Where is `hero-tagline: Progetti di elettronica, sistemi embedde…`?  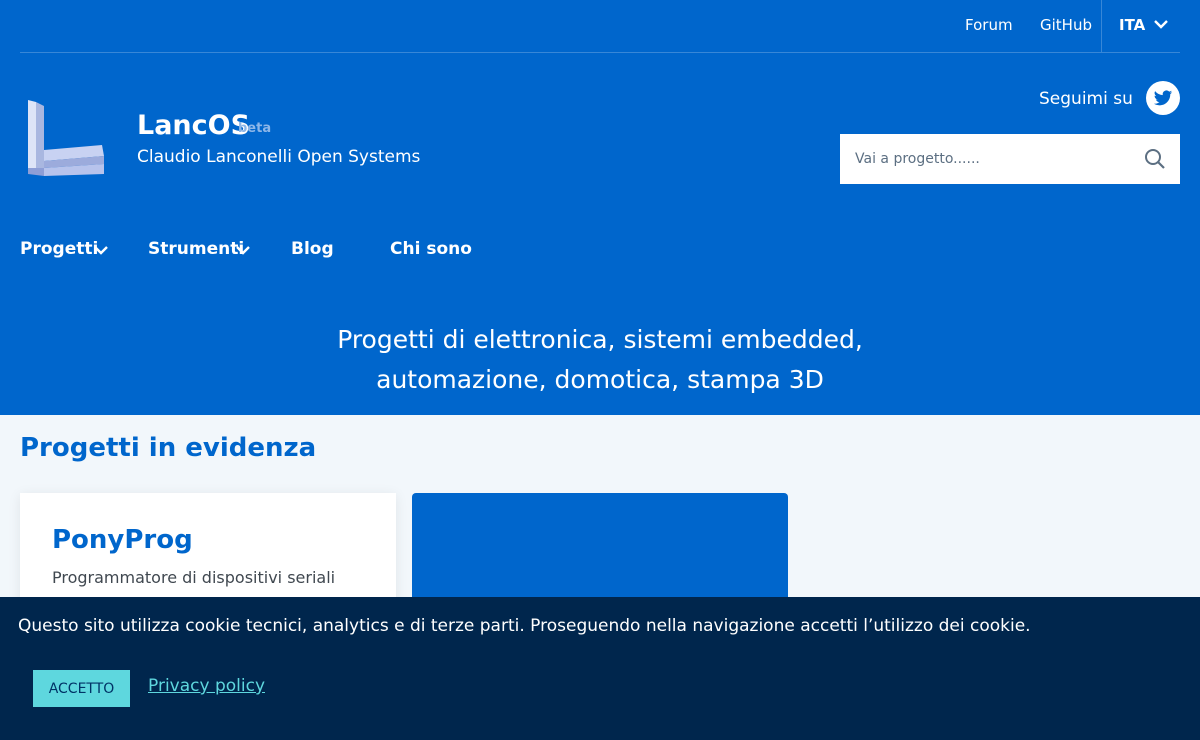 hero-tagline: Progetti di elettronica, sistemi embedde… is located at coordinates (600, 360).